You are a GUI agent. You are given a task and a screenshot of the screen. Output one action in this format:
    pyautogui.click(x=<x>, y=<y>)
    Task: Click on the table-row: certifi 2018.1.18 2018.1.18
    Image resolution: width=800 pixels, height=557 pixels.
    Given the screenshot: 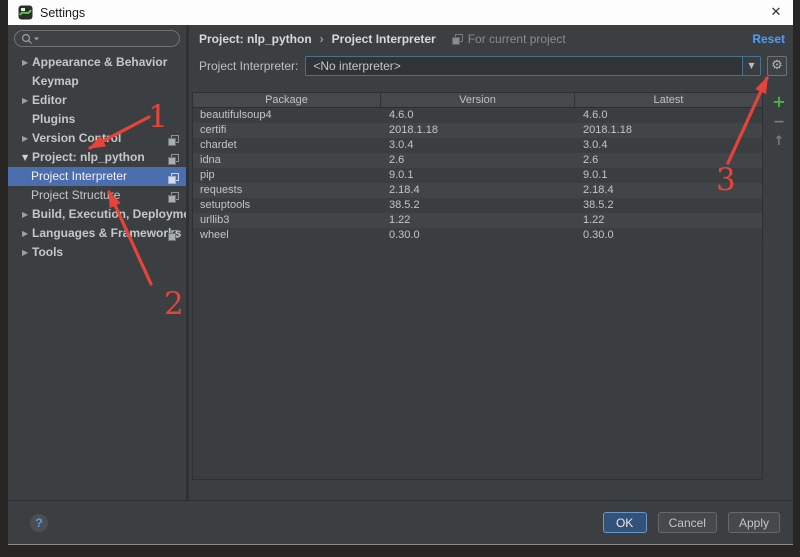 What is the action you would take?
    pyautogui.click(x=477, y=130)
    